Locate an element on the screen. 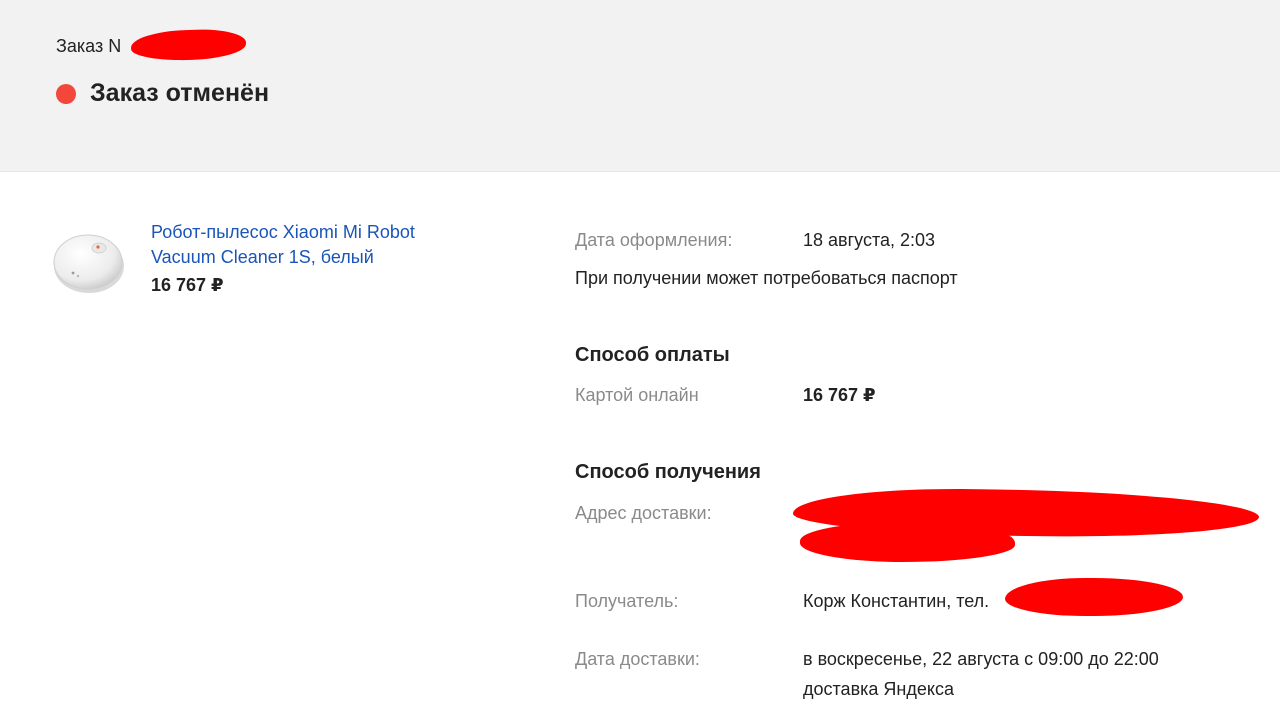 This screenshot has height=720, width=1280. status-dot-icon is located at coordinates (66, 93).